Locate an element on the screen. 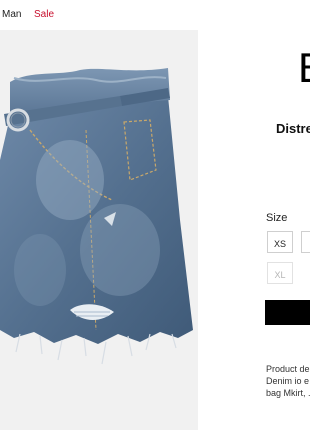 This screenshot has width=320, height=430. size-option-xs: XS is located at coordinates (280, 242).